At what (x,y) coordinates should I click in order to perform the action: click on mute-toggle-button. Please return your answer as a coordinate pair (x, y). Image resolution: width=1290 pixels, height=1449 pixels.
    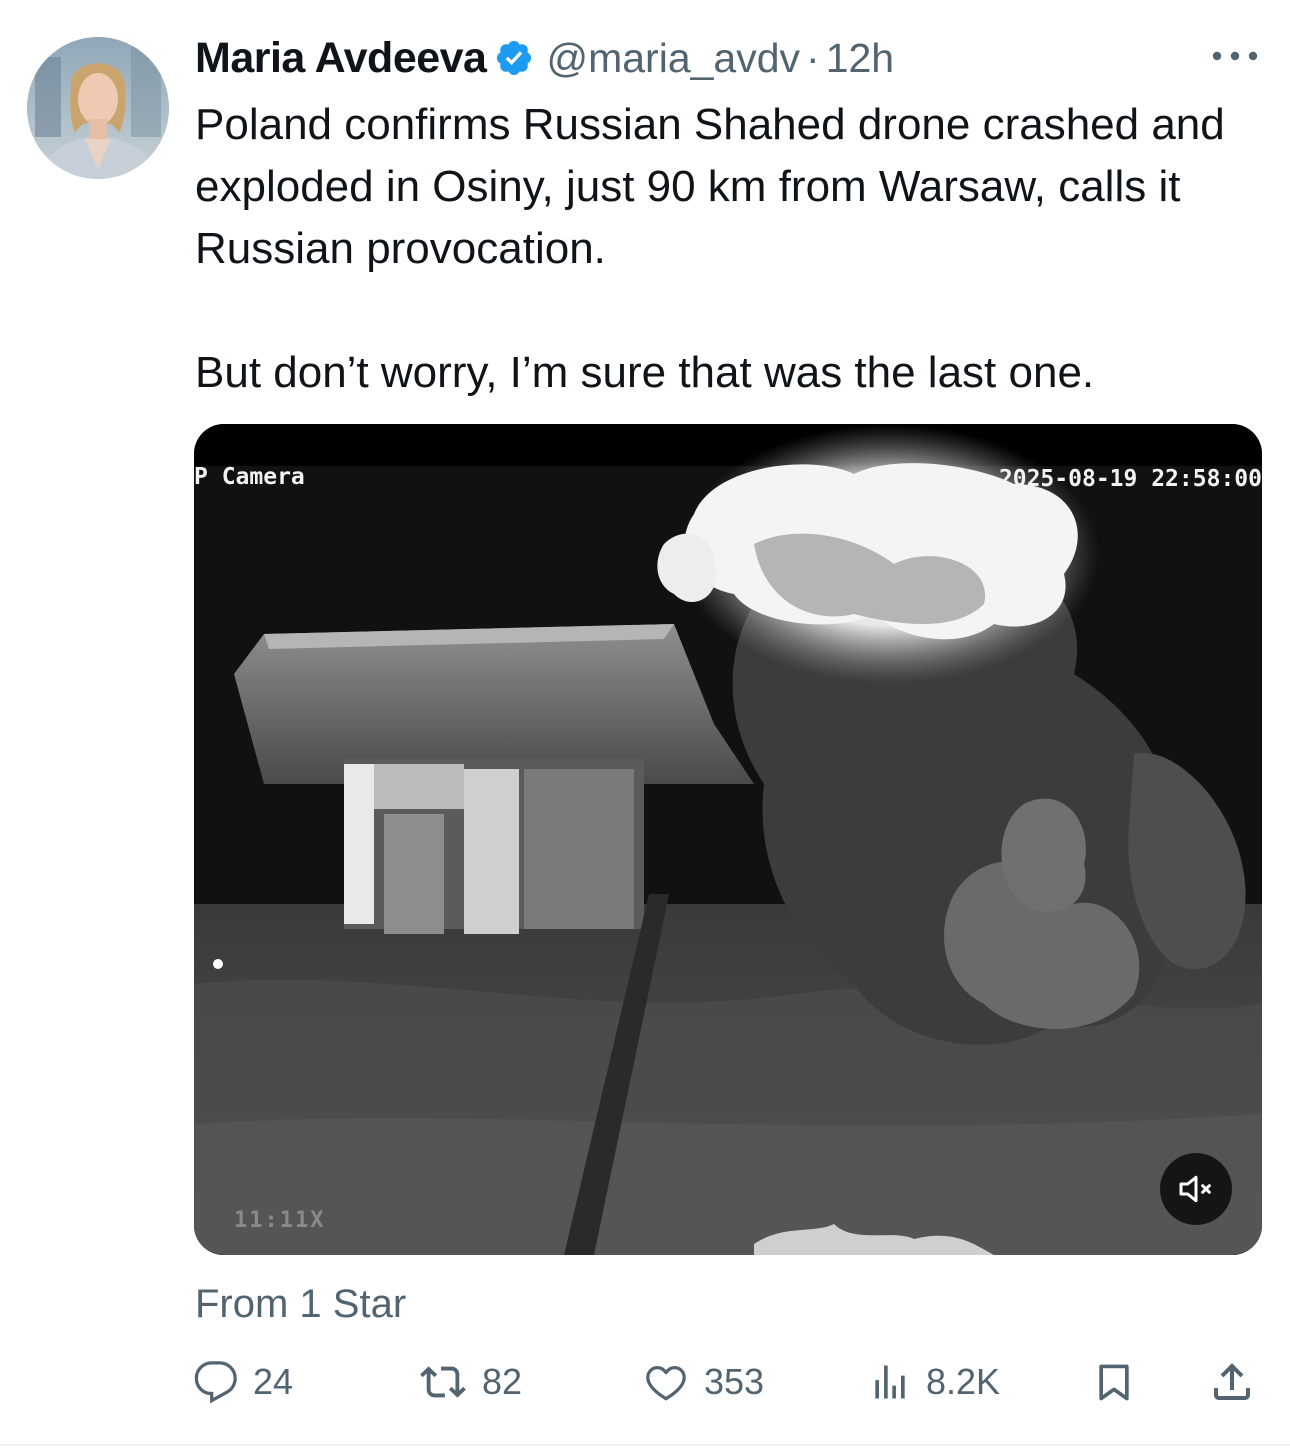
    Looking at the image, I should click on (1196, 1189).